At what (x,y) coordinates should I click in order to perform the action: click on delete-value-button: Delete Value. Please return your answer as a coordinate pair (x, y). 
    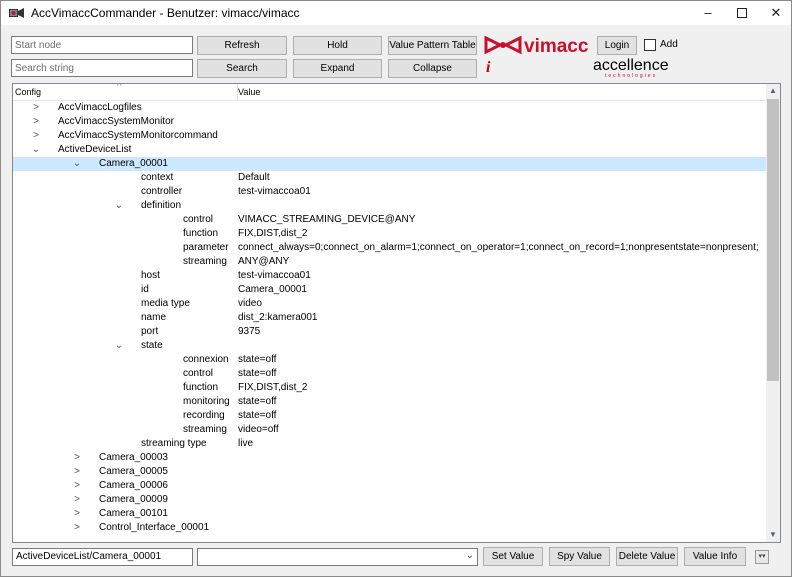
    Looking at the image, I should click on (647, 556).